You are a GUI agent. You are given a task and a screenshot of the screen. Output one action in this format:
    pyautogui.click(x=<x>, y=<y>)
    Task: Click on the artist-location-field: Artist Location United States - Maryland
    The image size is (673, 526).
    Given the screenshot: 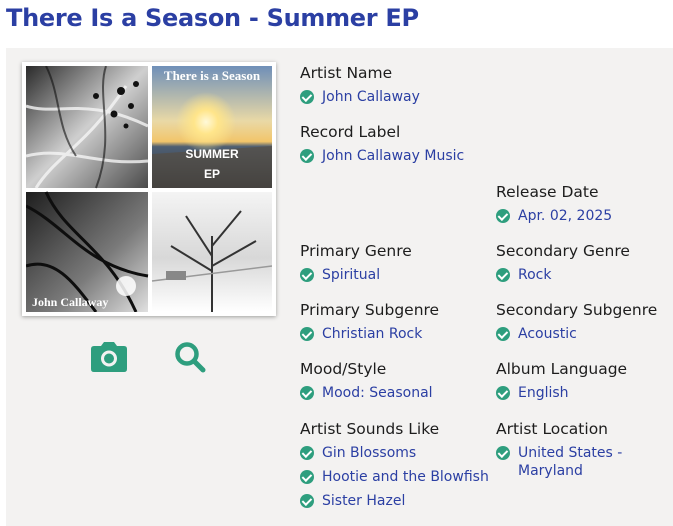 What is the action you would take?
    pyautogui.click(x=566, y=452)
    